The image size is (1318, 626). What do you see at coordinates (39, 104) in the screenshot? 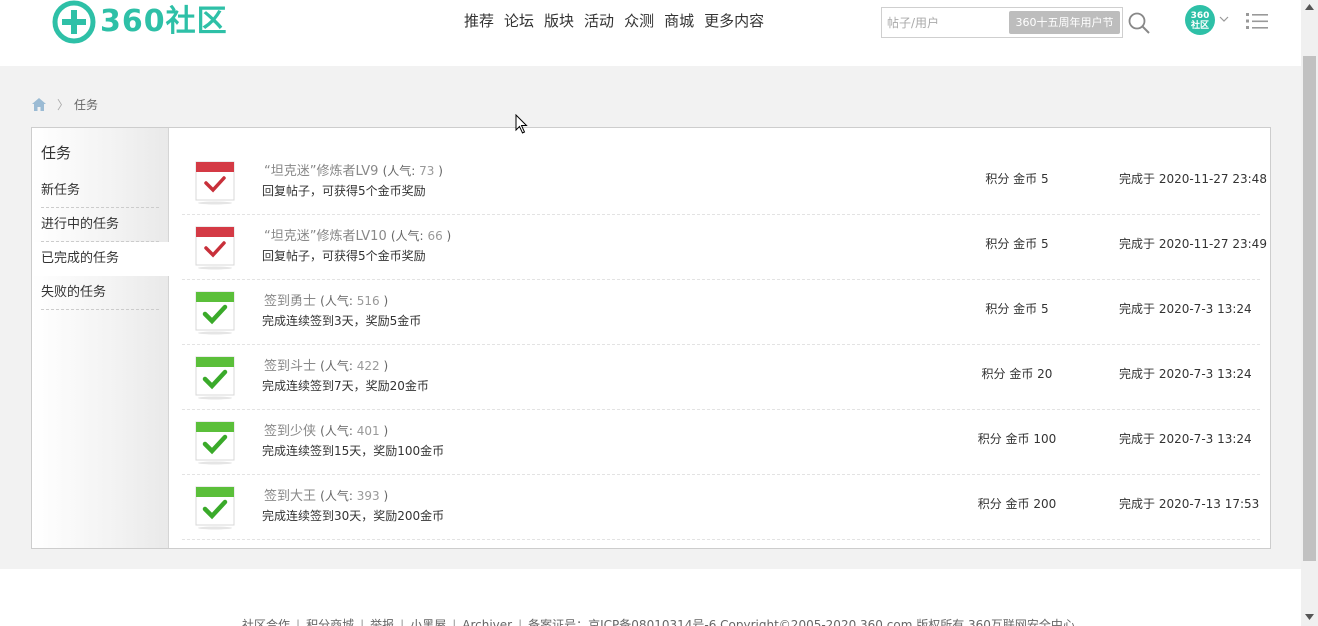
I see `home-icon` at bounding box center [39, 104].